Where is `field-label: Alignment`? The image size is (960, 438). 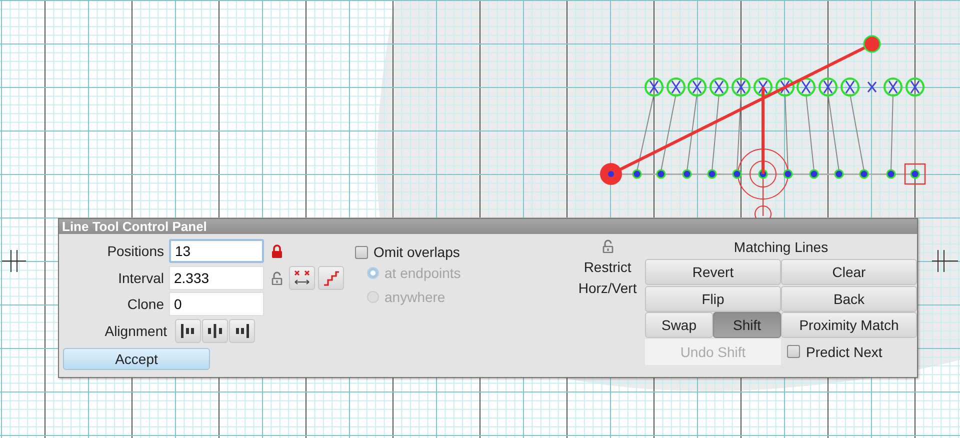
field-label: Alignment is located at coordinates (136, 330).